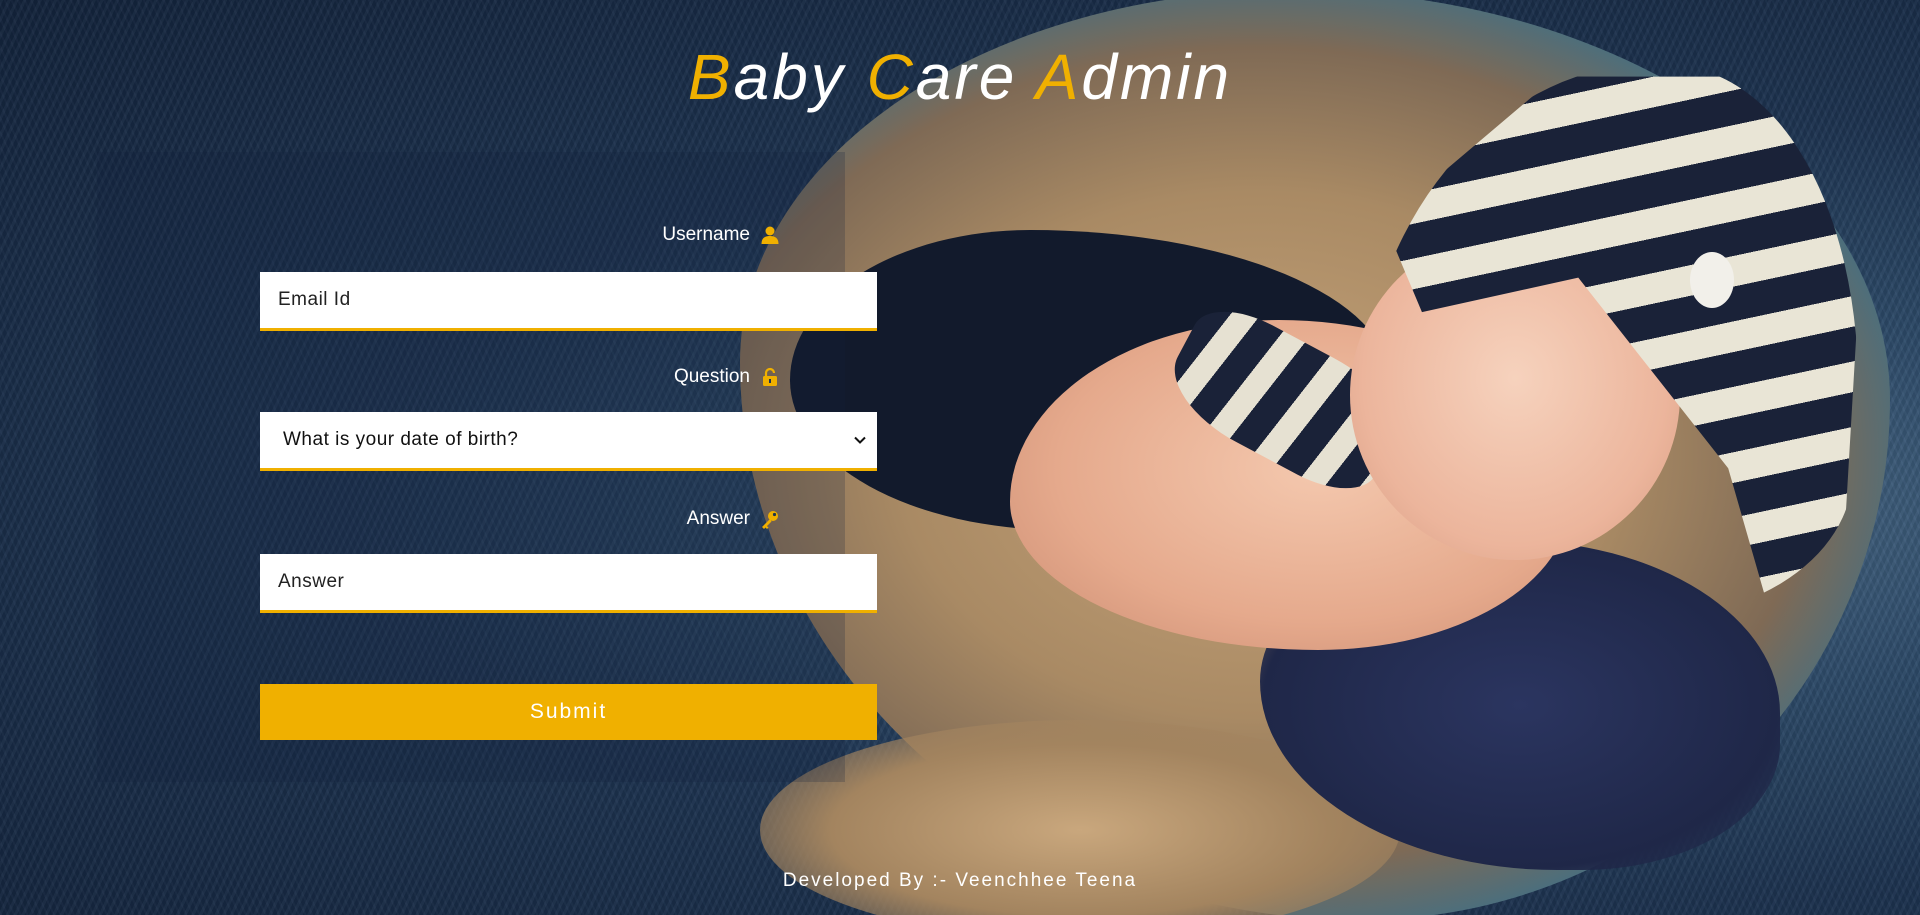 The height and width of the screenshot is (915, 1920). I want to click on question-label: Question, so click(727, 377).